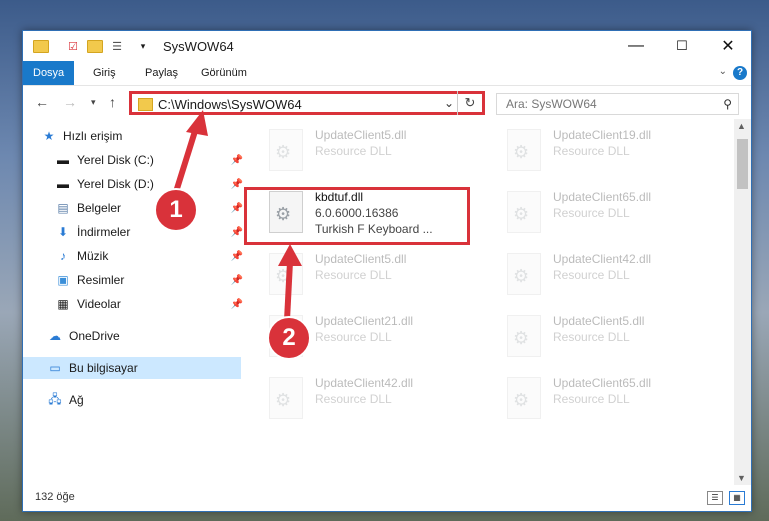  Describe the element at coordinates (136, 256) in the screenshot. I see `sidebar-item-music: ♪ Müzik 📌` at that location.